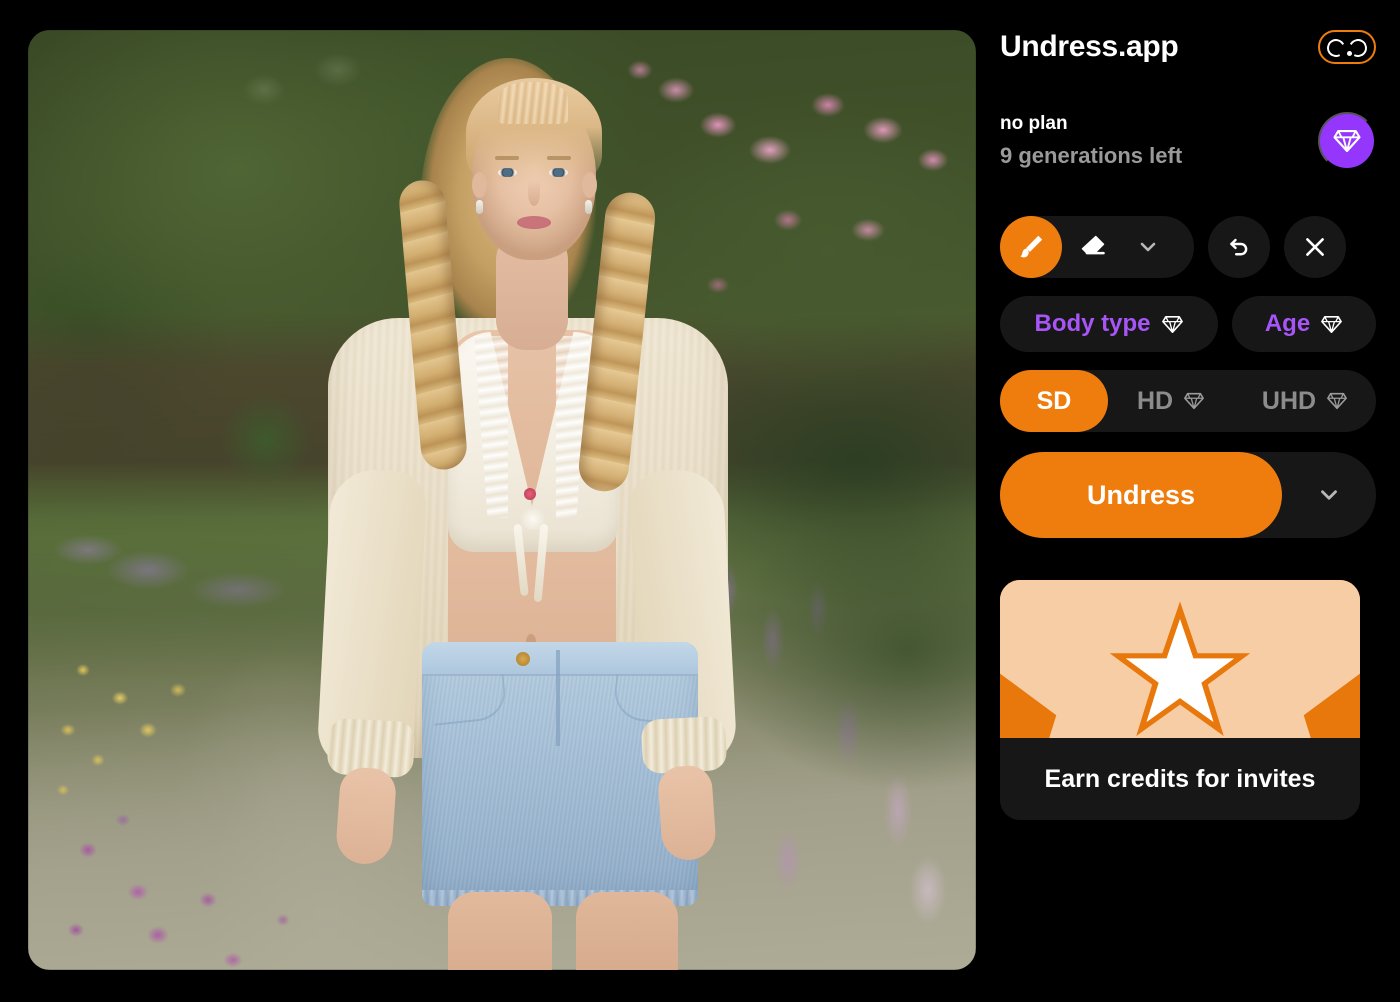 This screenshot has height=1002, width=1400. Describe the element at coordinates (507, 172) in the screenshot. I see `eye-left` at that location.